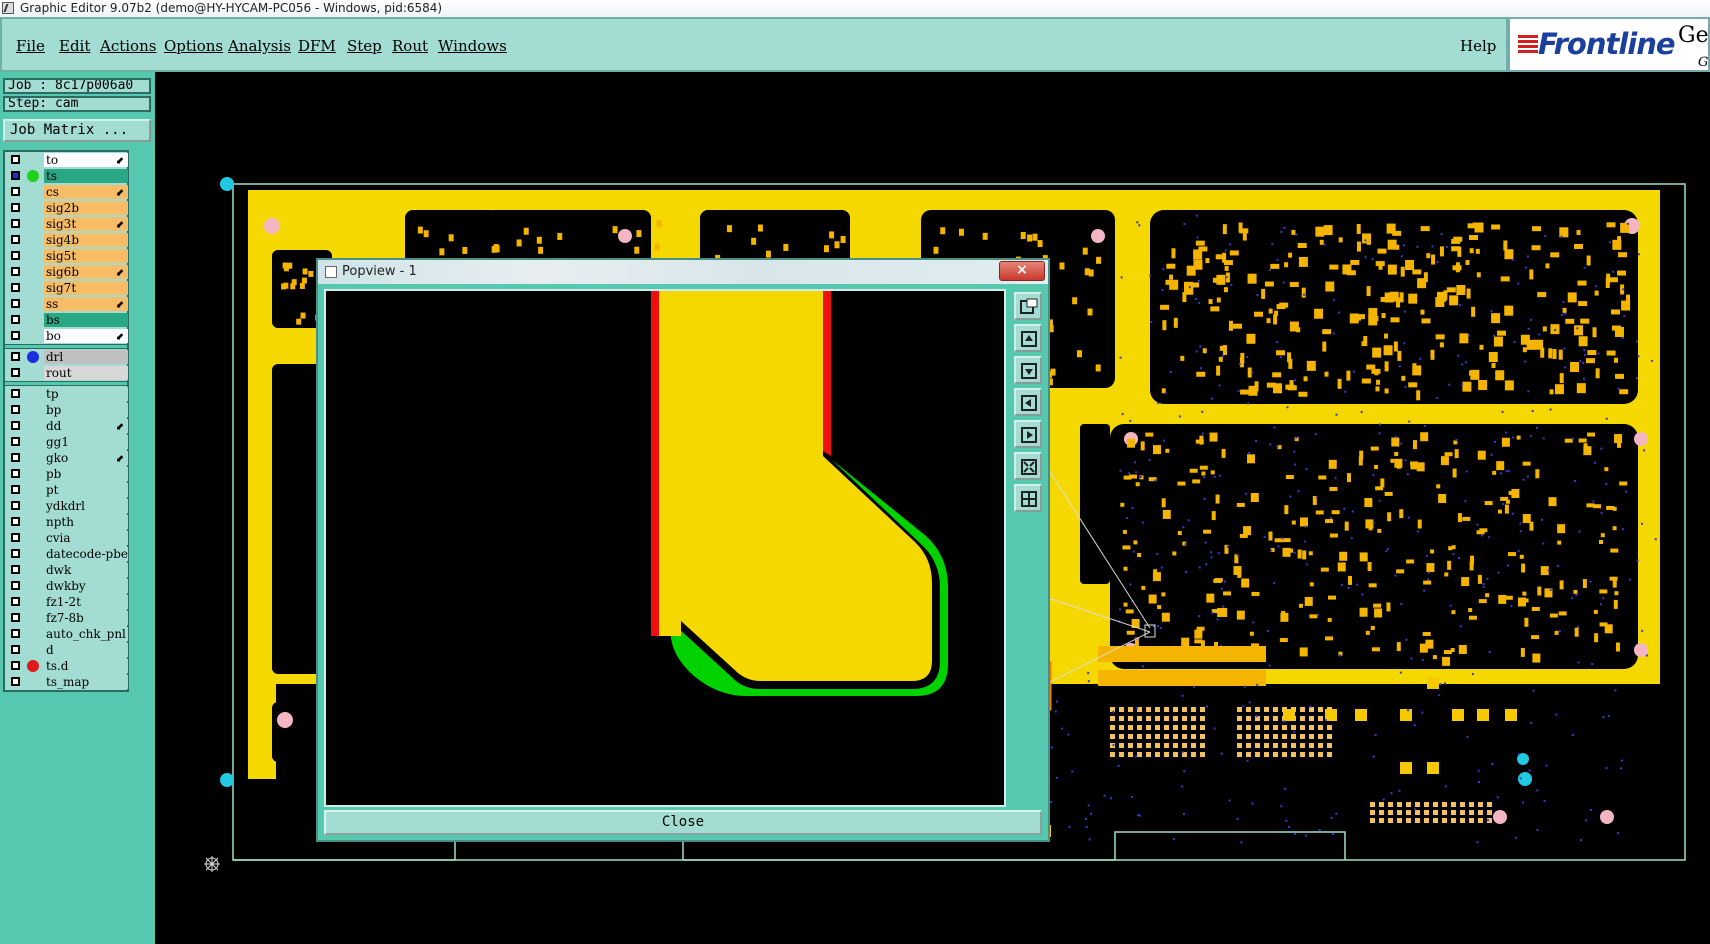  I want to click on layer-row-sig3t: sig3t ⬋, so click(66, 224).